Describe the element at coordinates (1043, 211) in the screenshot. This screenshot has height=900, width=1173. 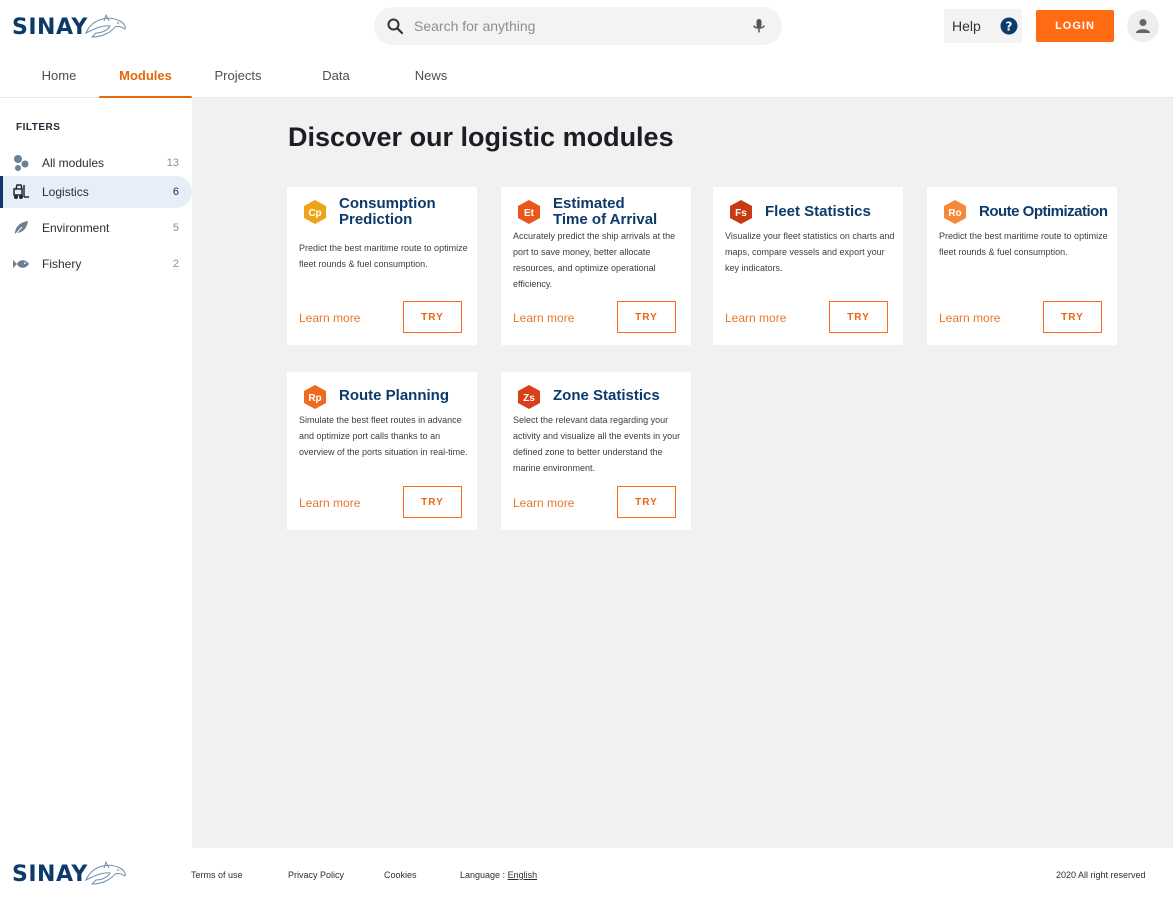
I see `module-title: Route Optimization` at that location.